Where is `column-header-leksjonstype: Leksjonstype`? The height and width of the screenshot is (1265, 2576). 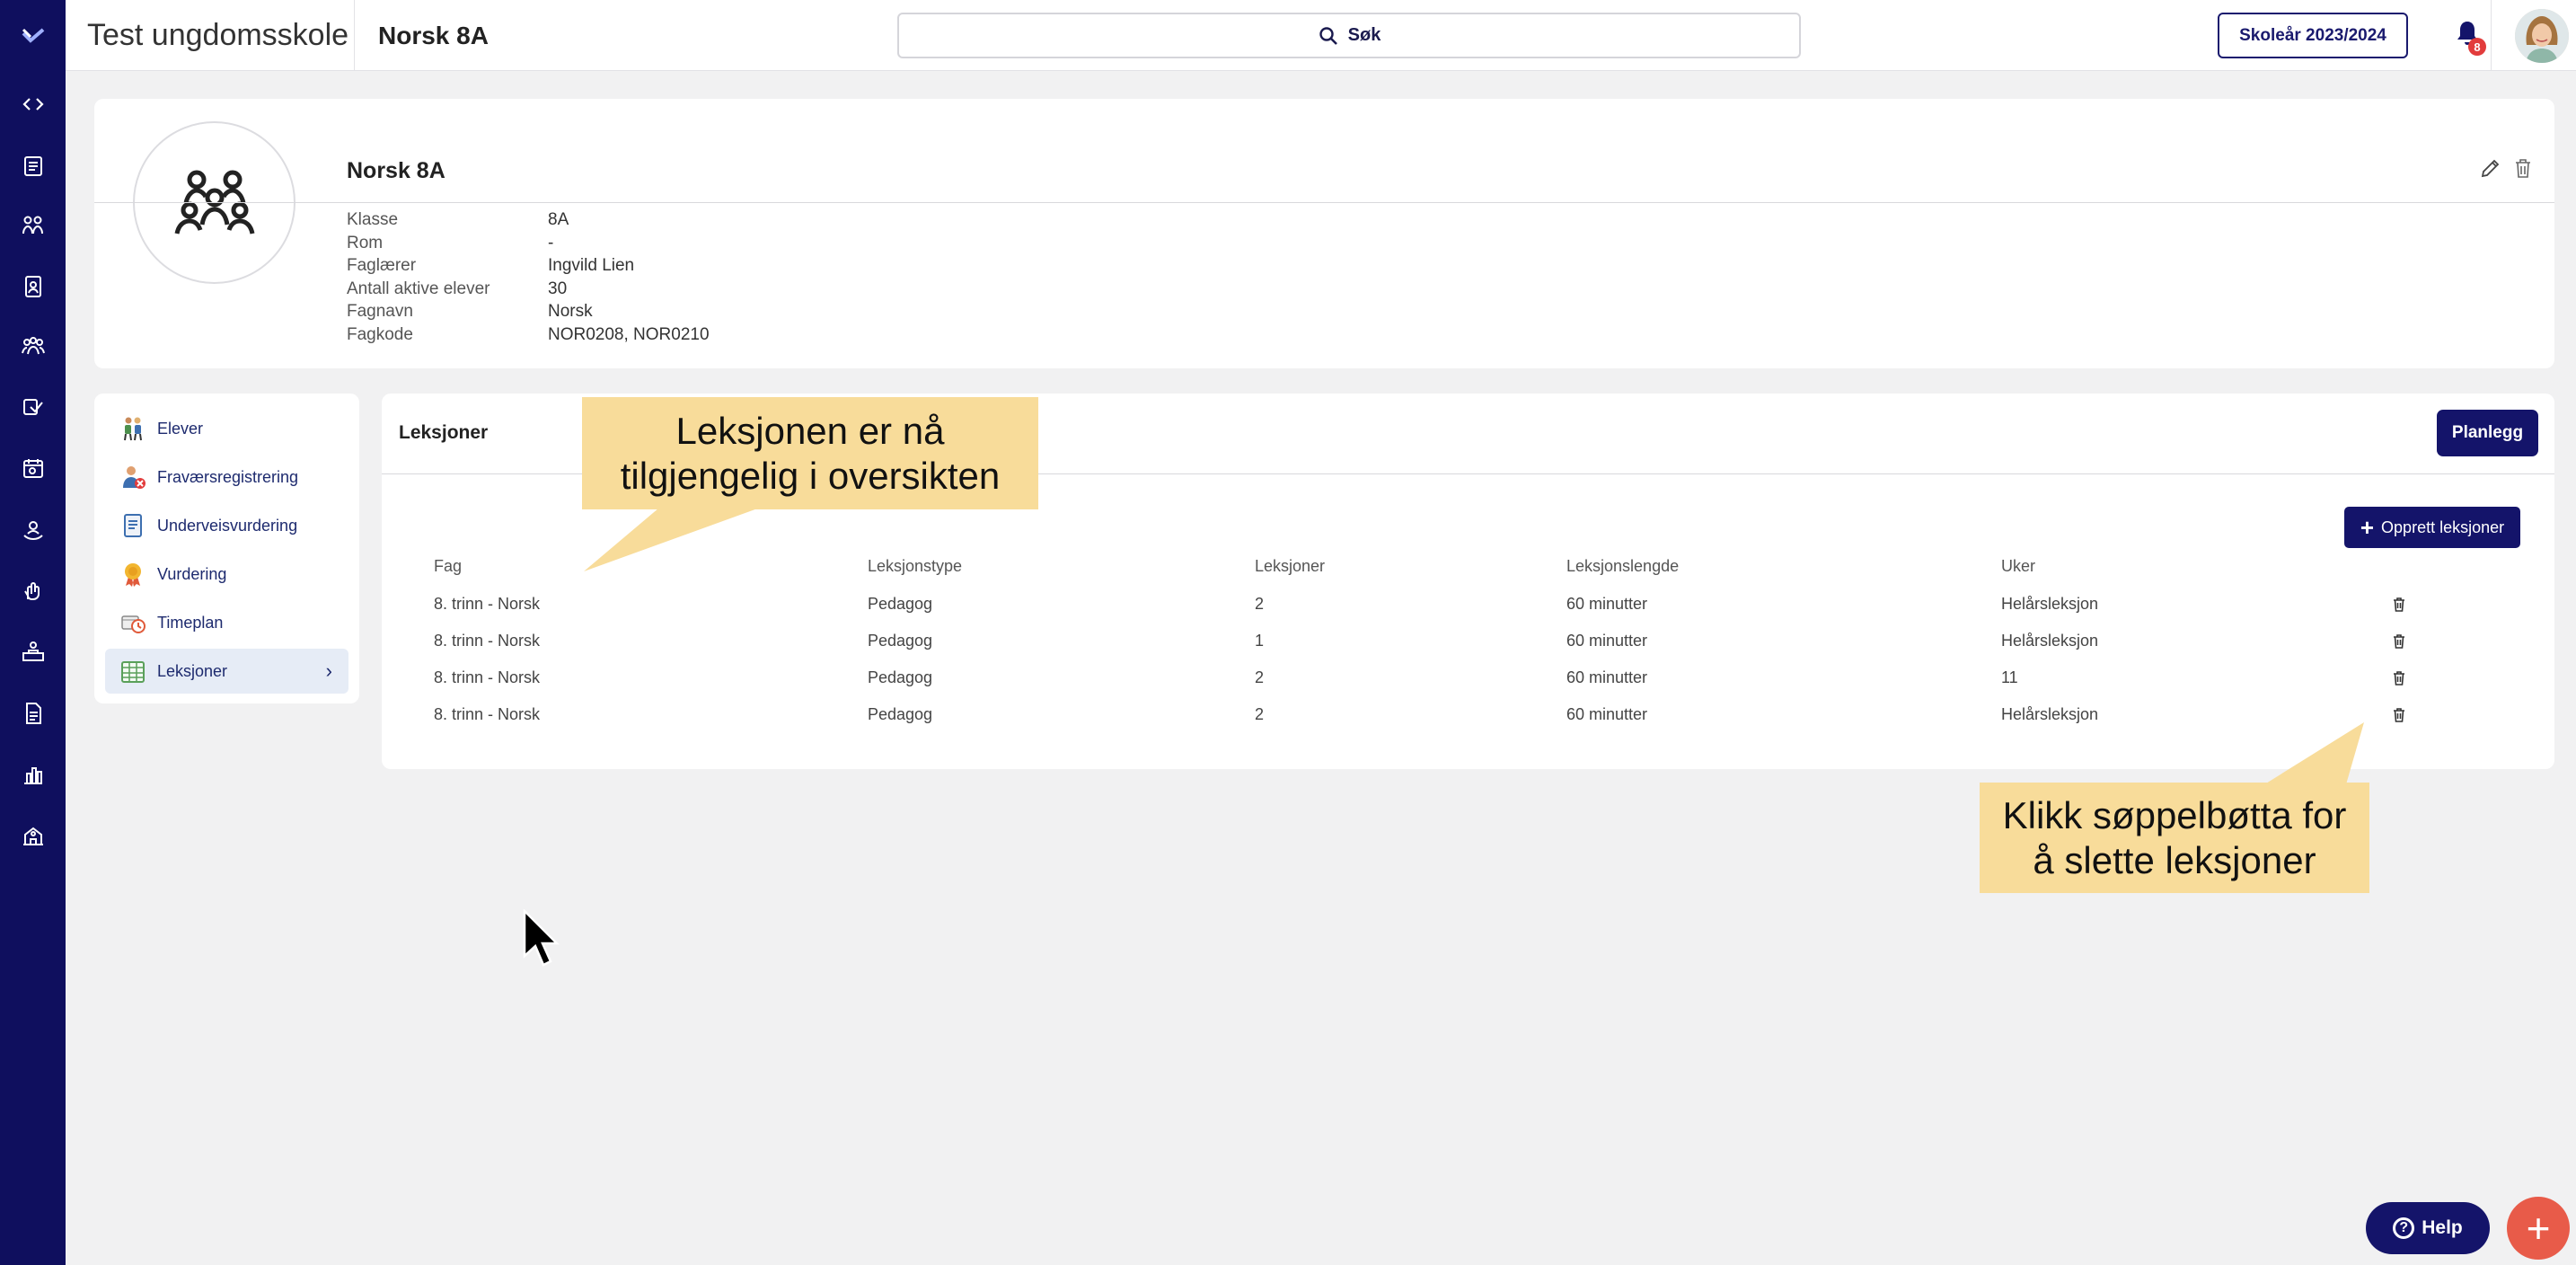 column-header-leksjonstype: Leksjonstype is located at coordinates (915, 566).